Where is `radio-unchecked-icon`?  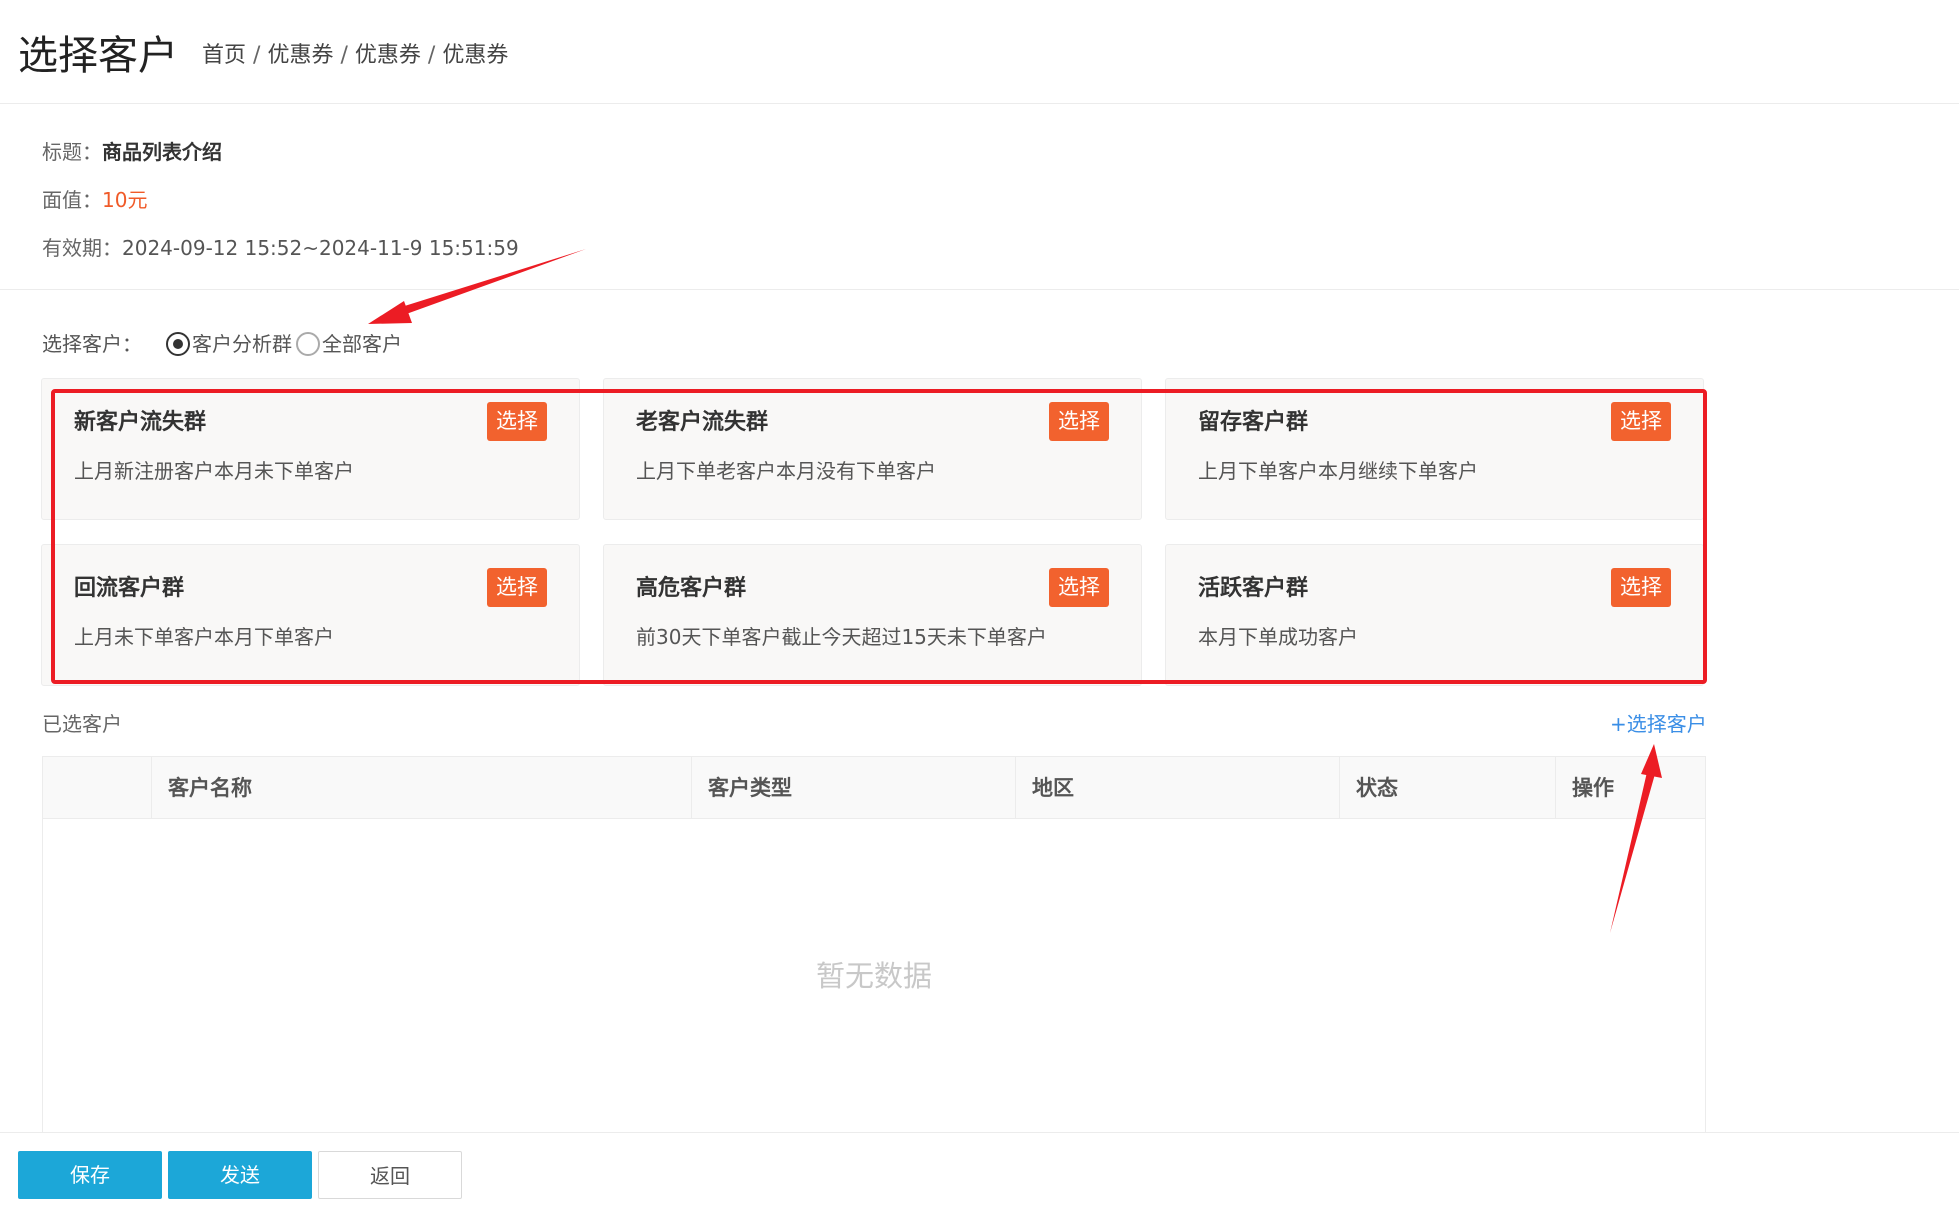
radio-unchecked-icon is located at coordinates (308, 344).